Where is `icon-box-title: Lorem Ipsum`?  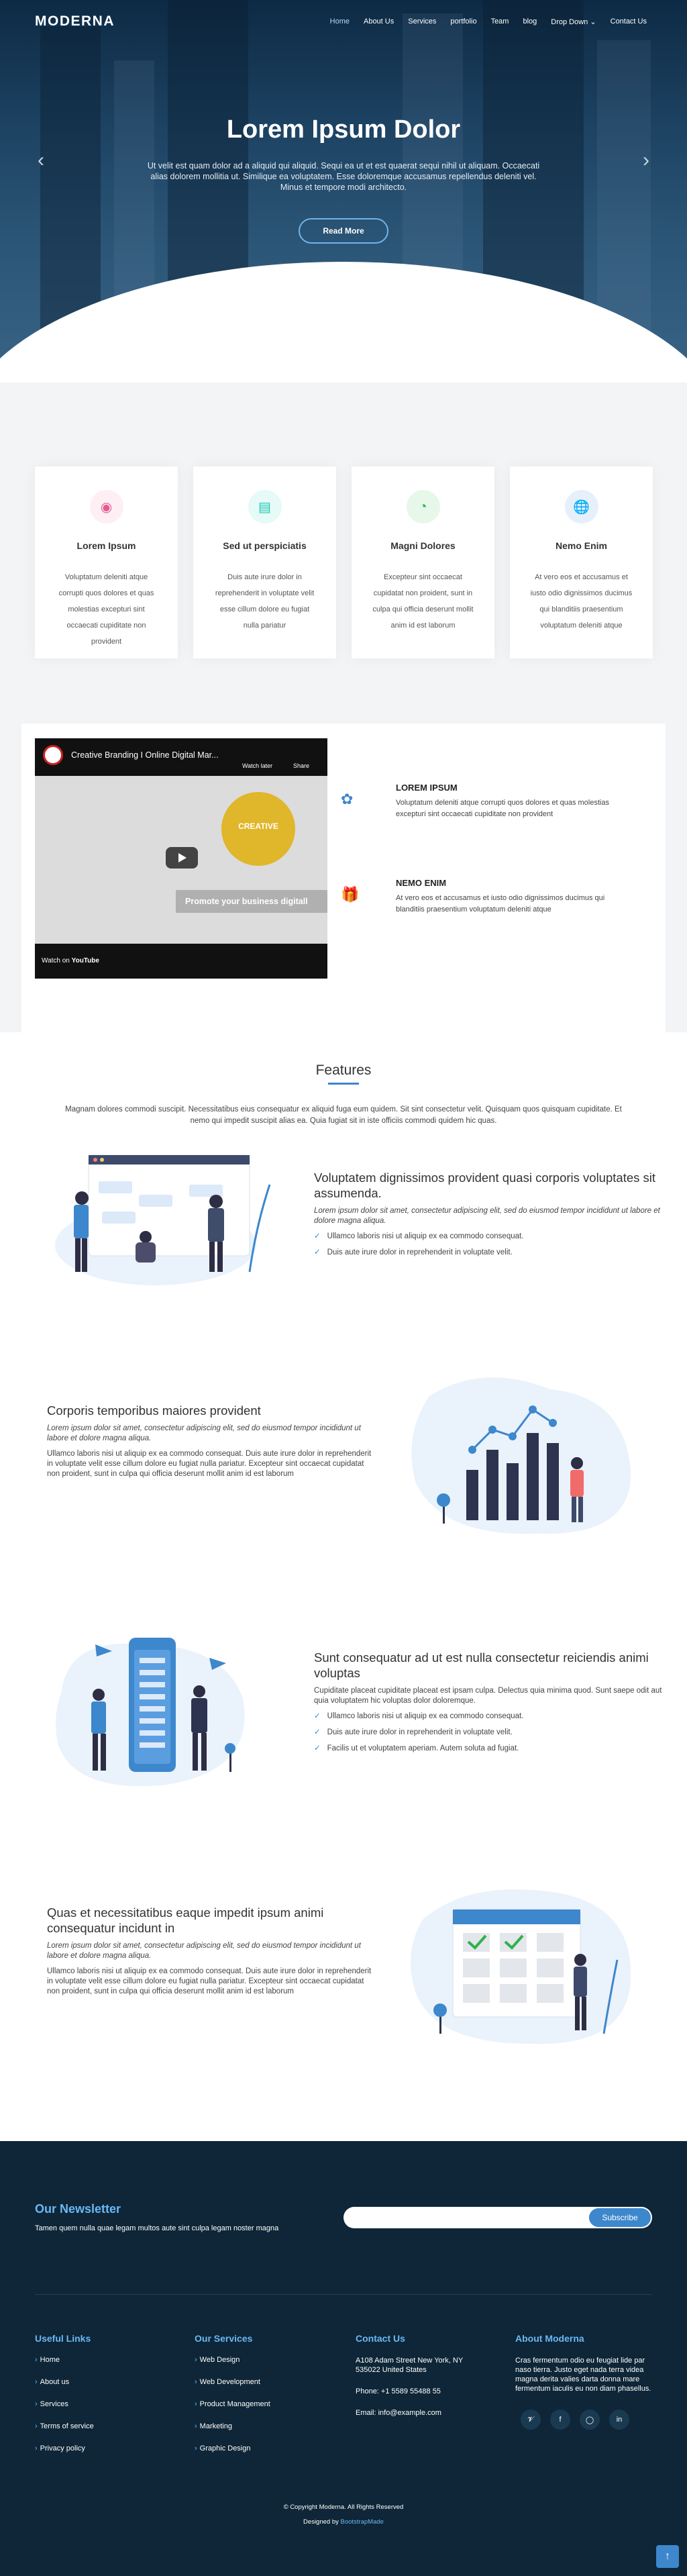 icon-box-title: Lorem Ipsum is located at coordinates (106, 545).